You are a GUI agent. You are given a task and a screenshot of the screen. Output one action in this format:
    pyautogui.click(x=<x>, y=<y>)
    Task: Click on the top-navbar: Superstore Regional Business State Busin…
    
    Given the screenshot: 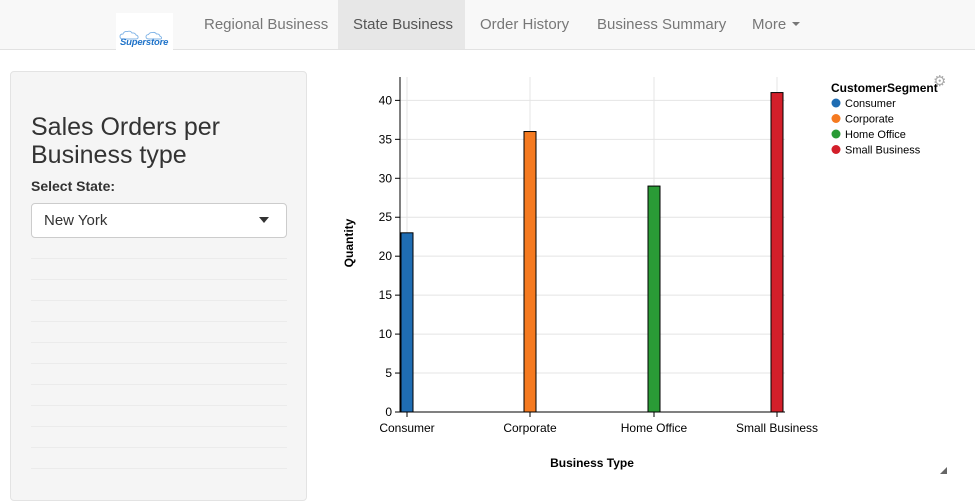 What is the action you would take?
    pyautogui.click(x=487, y=25)
    